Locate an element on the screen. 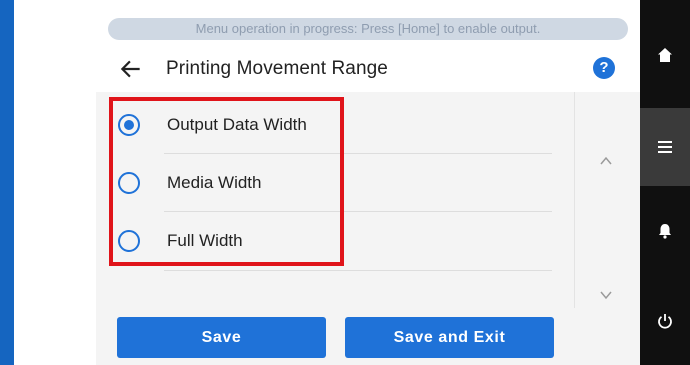 Image resolution: width=690 pixels, height=365 pixels. chevron-up-icon is located at coordinates (606, 161).